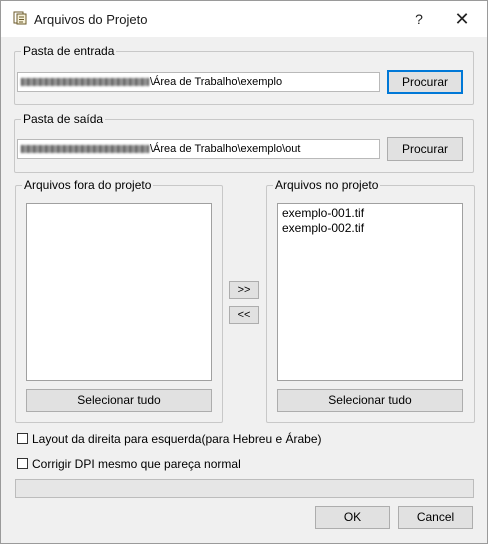 The width and height of the screenshot is (488, 544). What do you see at coordinates (63, 119) in the screenshot?
I see `output-folder-label: Pasta de saída` at bounding box center [63, 119].